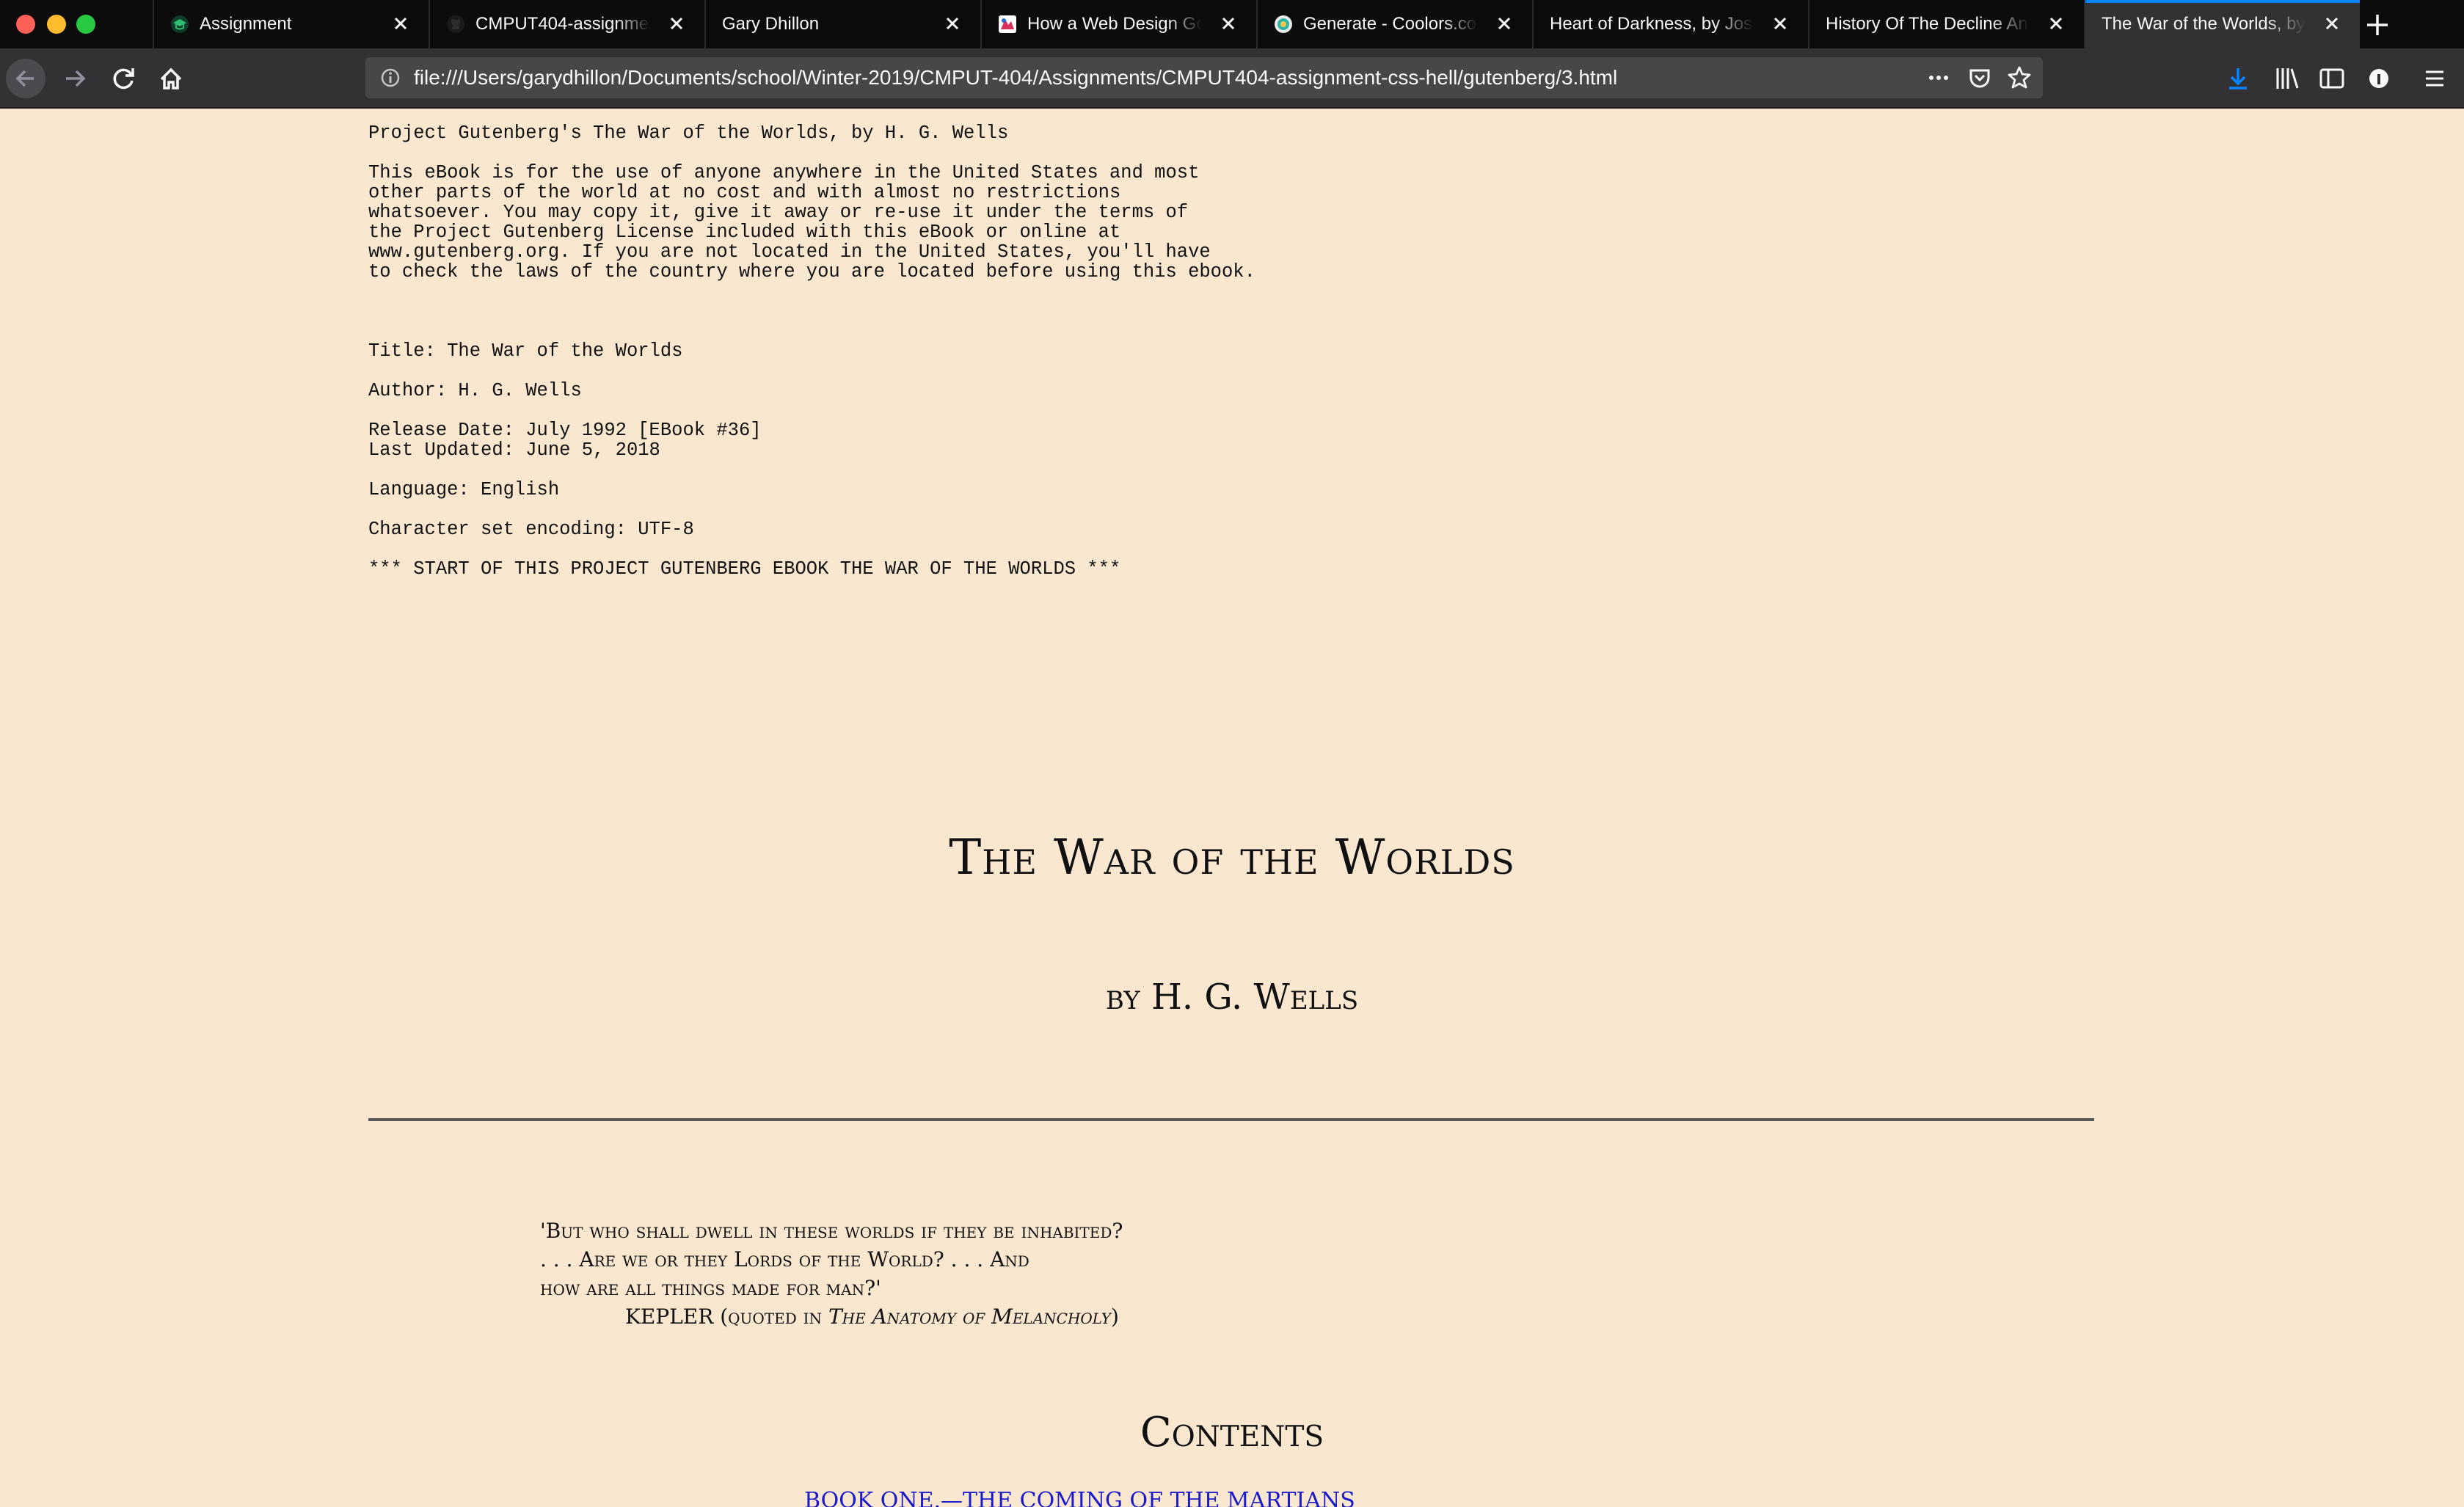 Image resolution: width=2464 pixels, height=1507 pixels. I want to click on book-title: The War of the Worlds, so click(1232, 858).